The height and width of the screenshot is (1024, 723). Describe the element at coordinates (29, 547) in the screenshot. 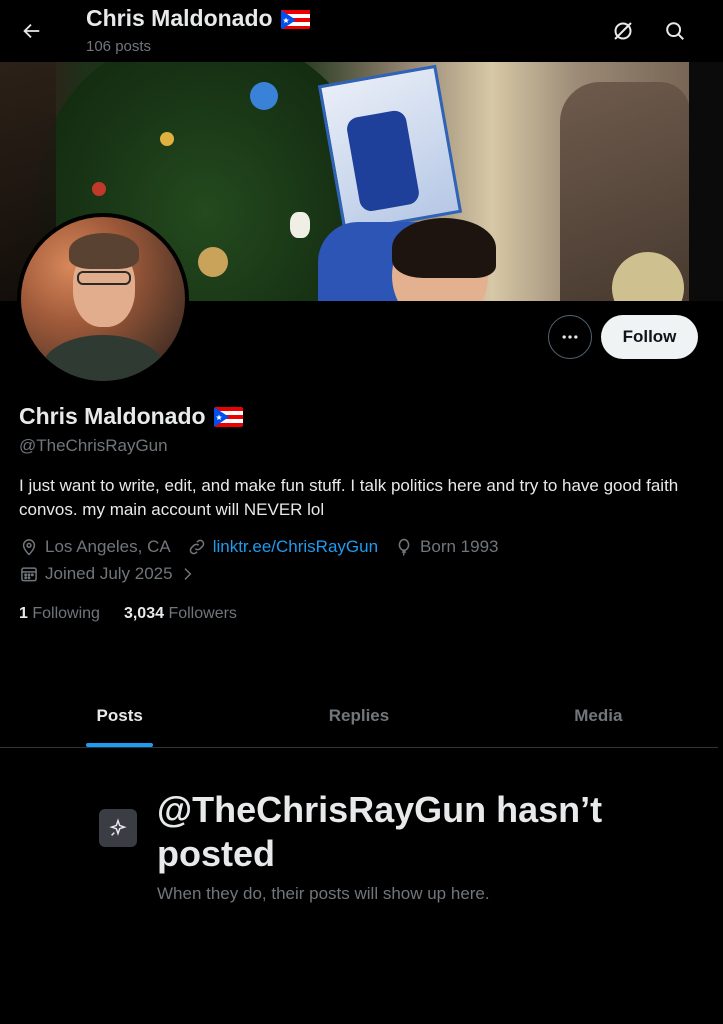

I see `location-icon` at that location.